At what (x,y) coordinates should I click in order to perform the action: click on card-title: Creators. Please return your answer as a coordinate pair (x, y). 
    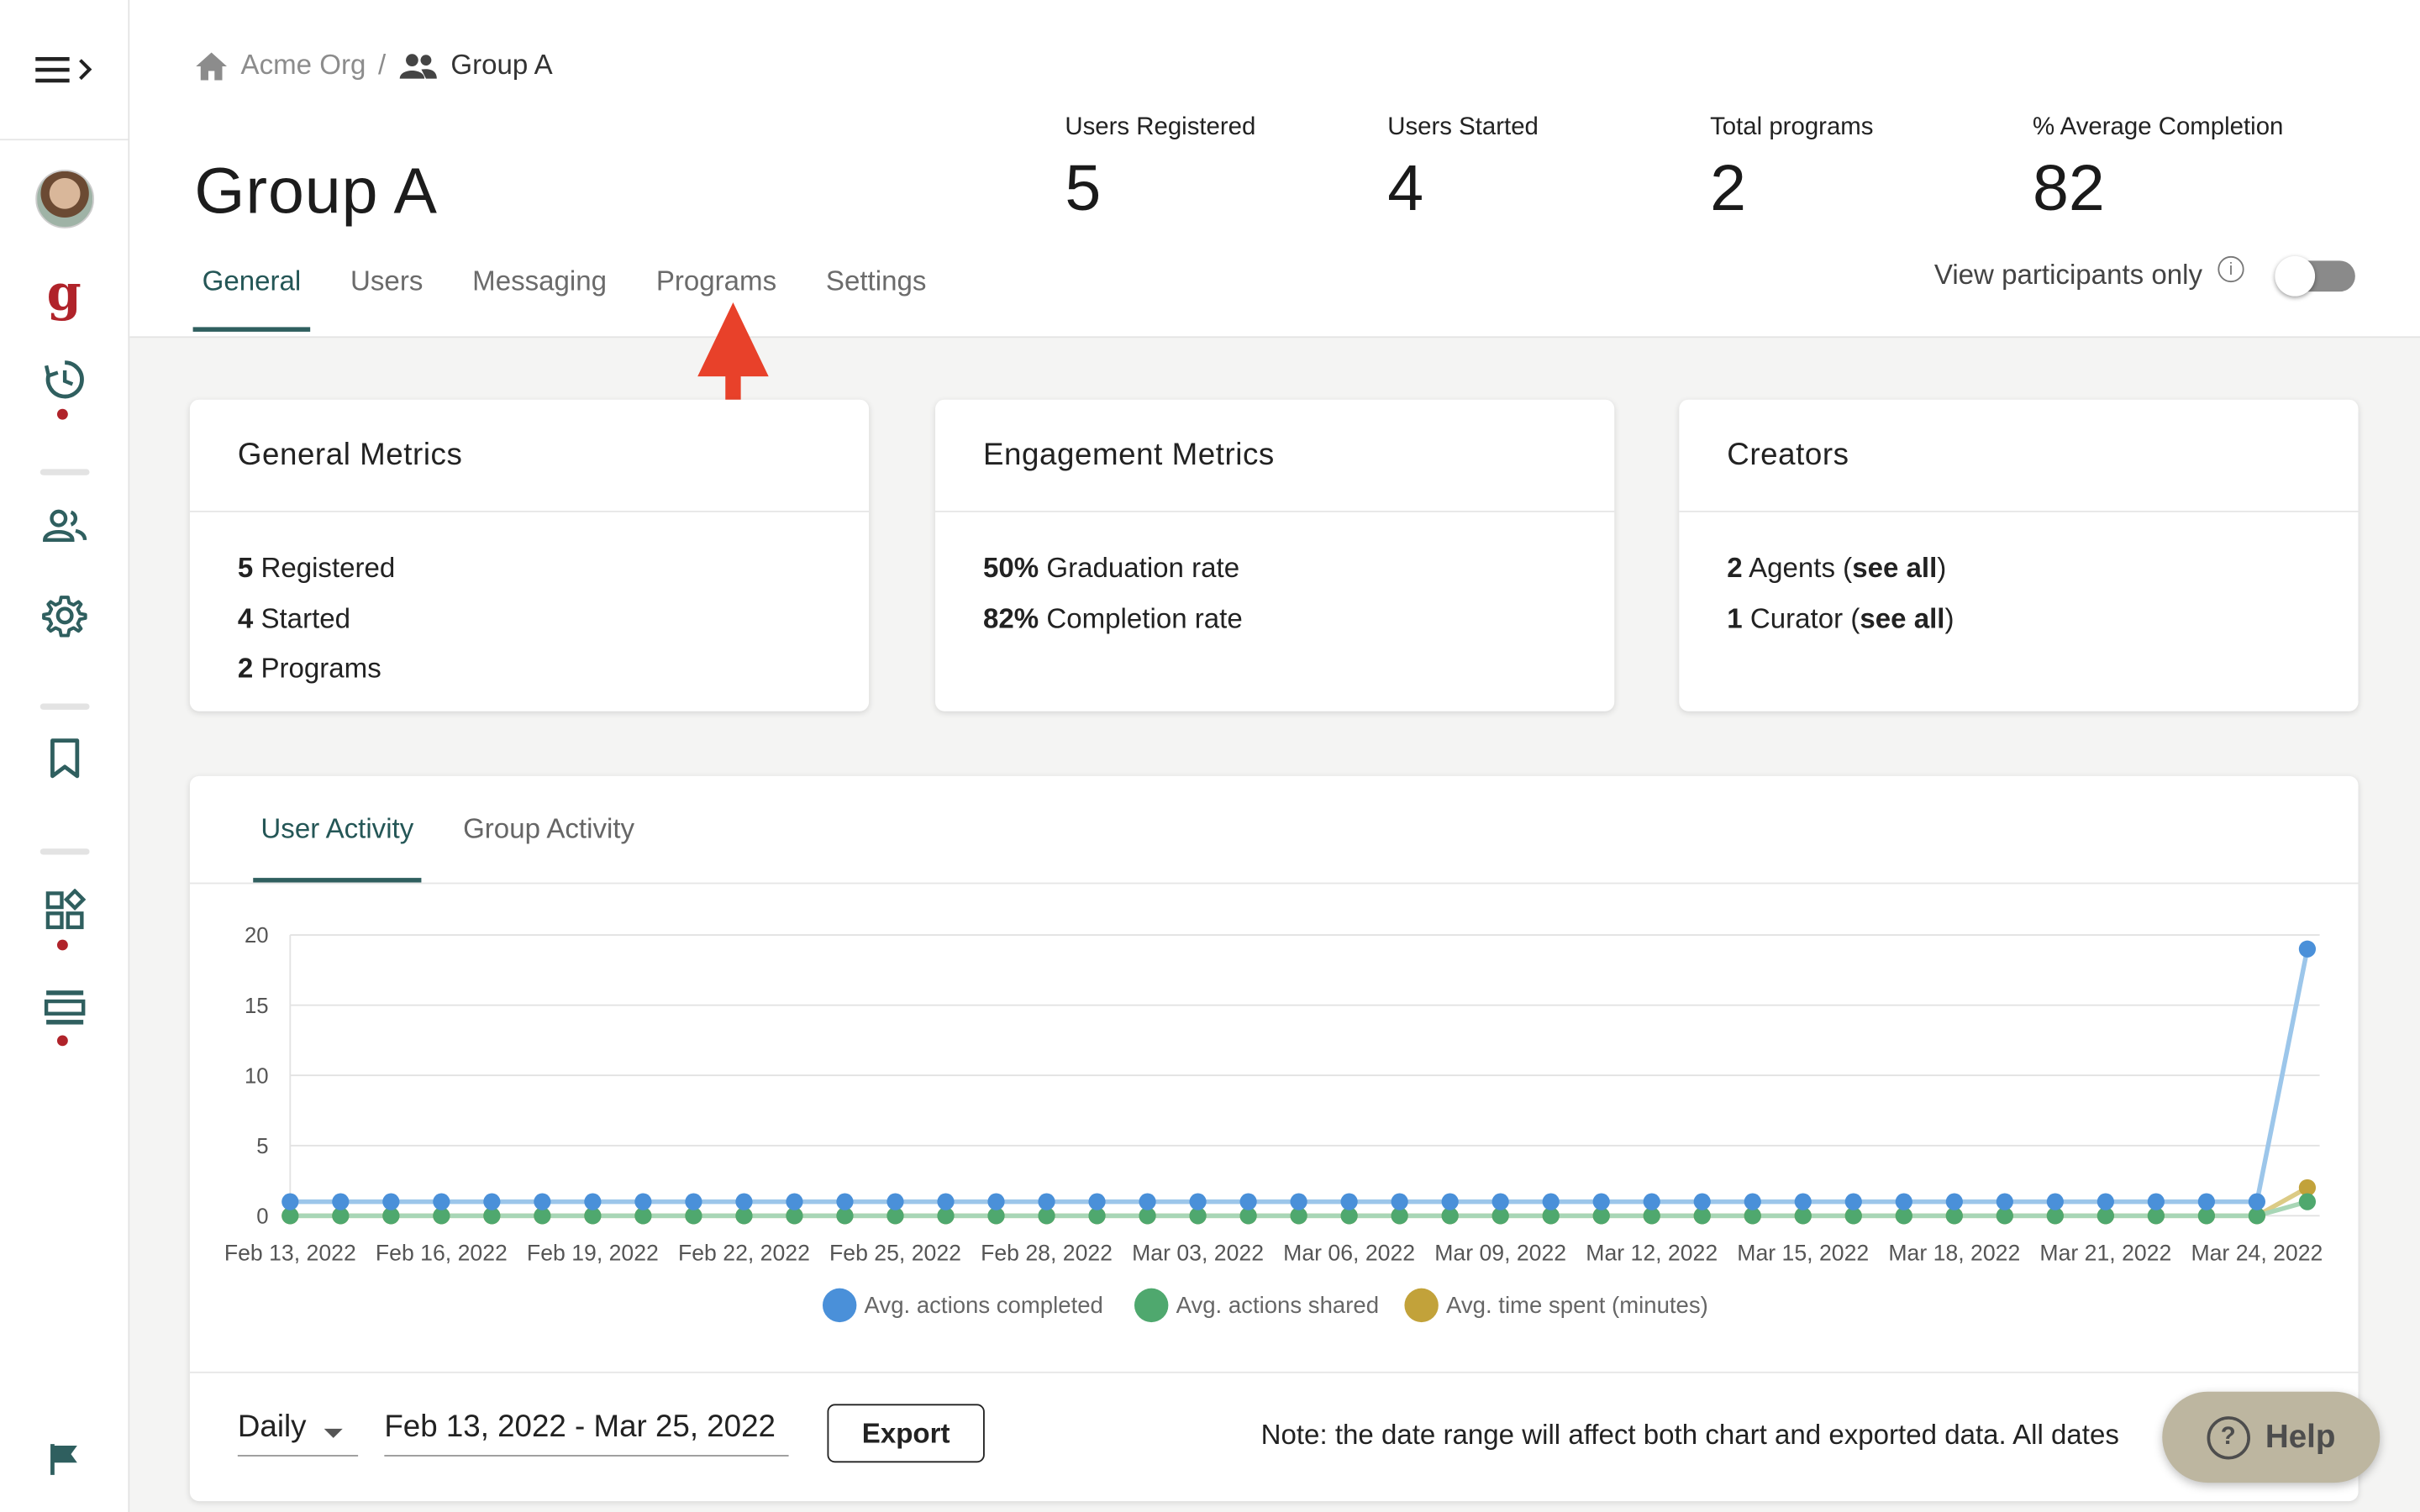
    Looking at the image, I should click on (2019, 456).